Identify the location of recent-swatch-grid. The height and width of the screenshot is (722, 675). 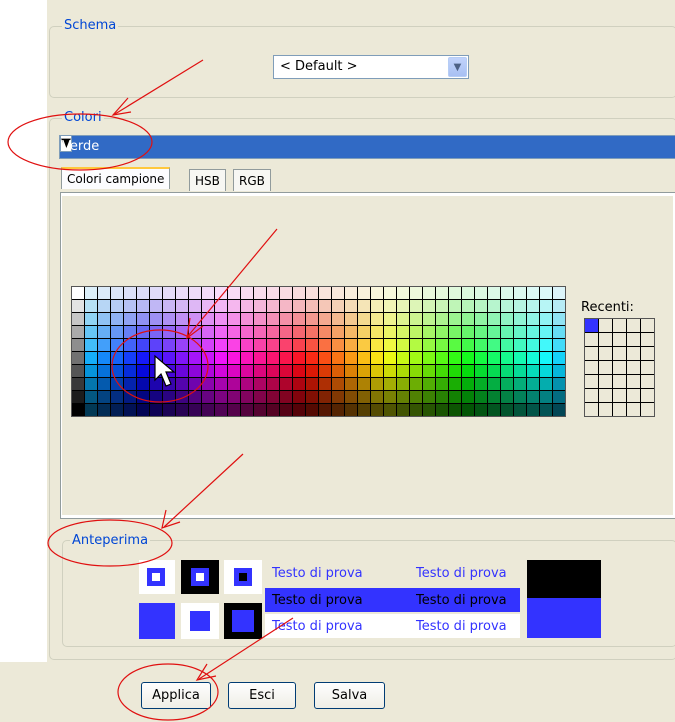
(619, 367).